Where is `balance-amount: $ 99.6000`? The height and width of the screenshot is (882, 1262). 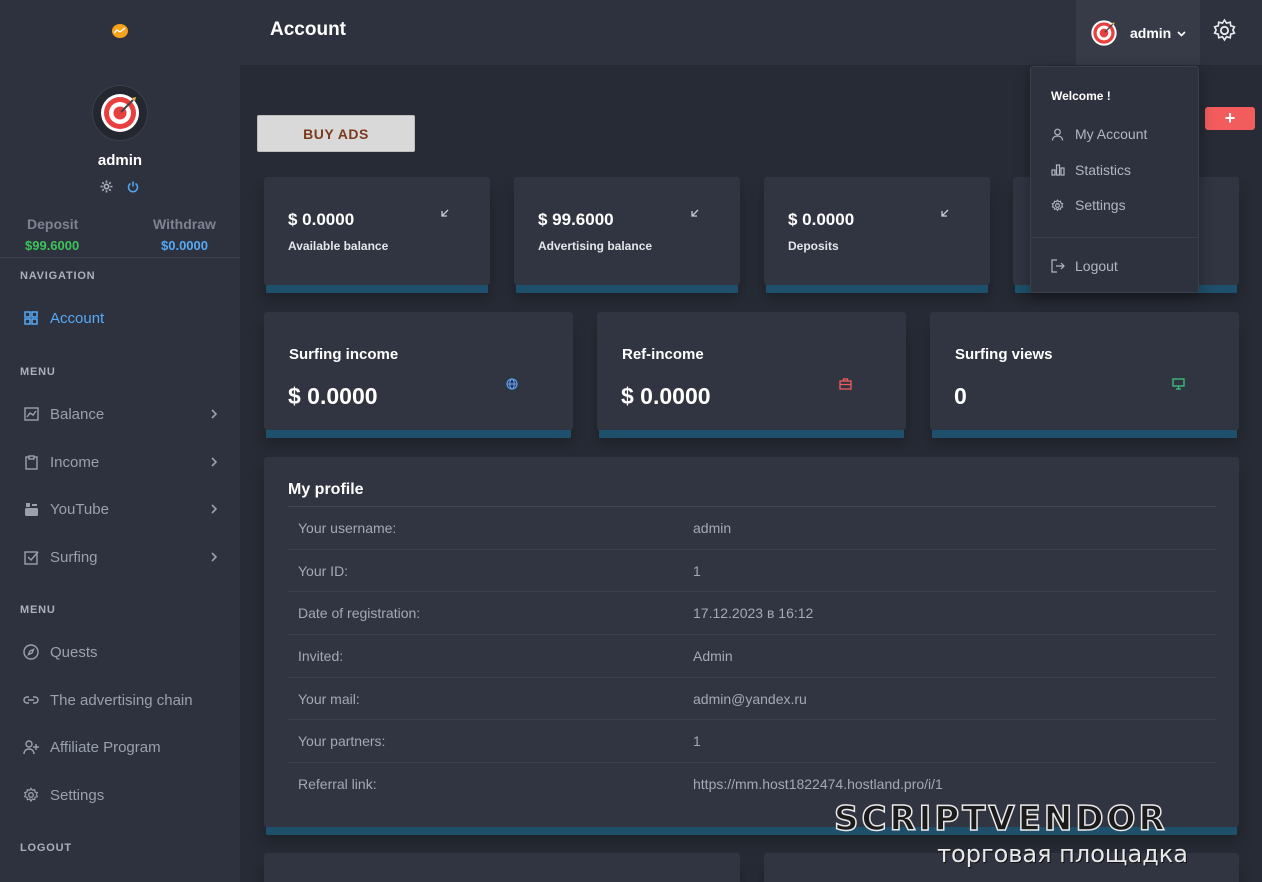
balance-amount: $ 99.6000 is located at coordinates (576, 219).